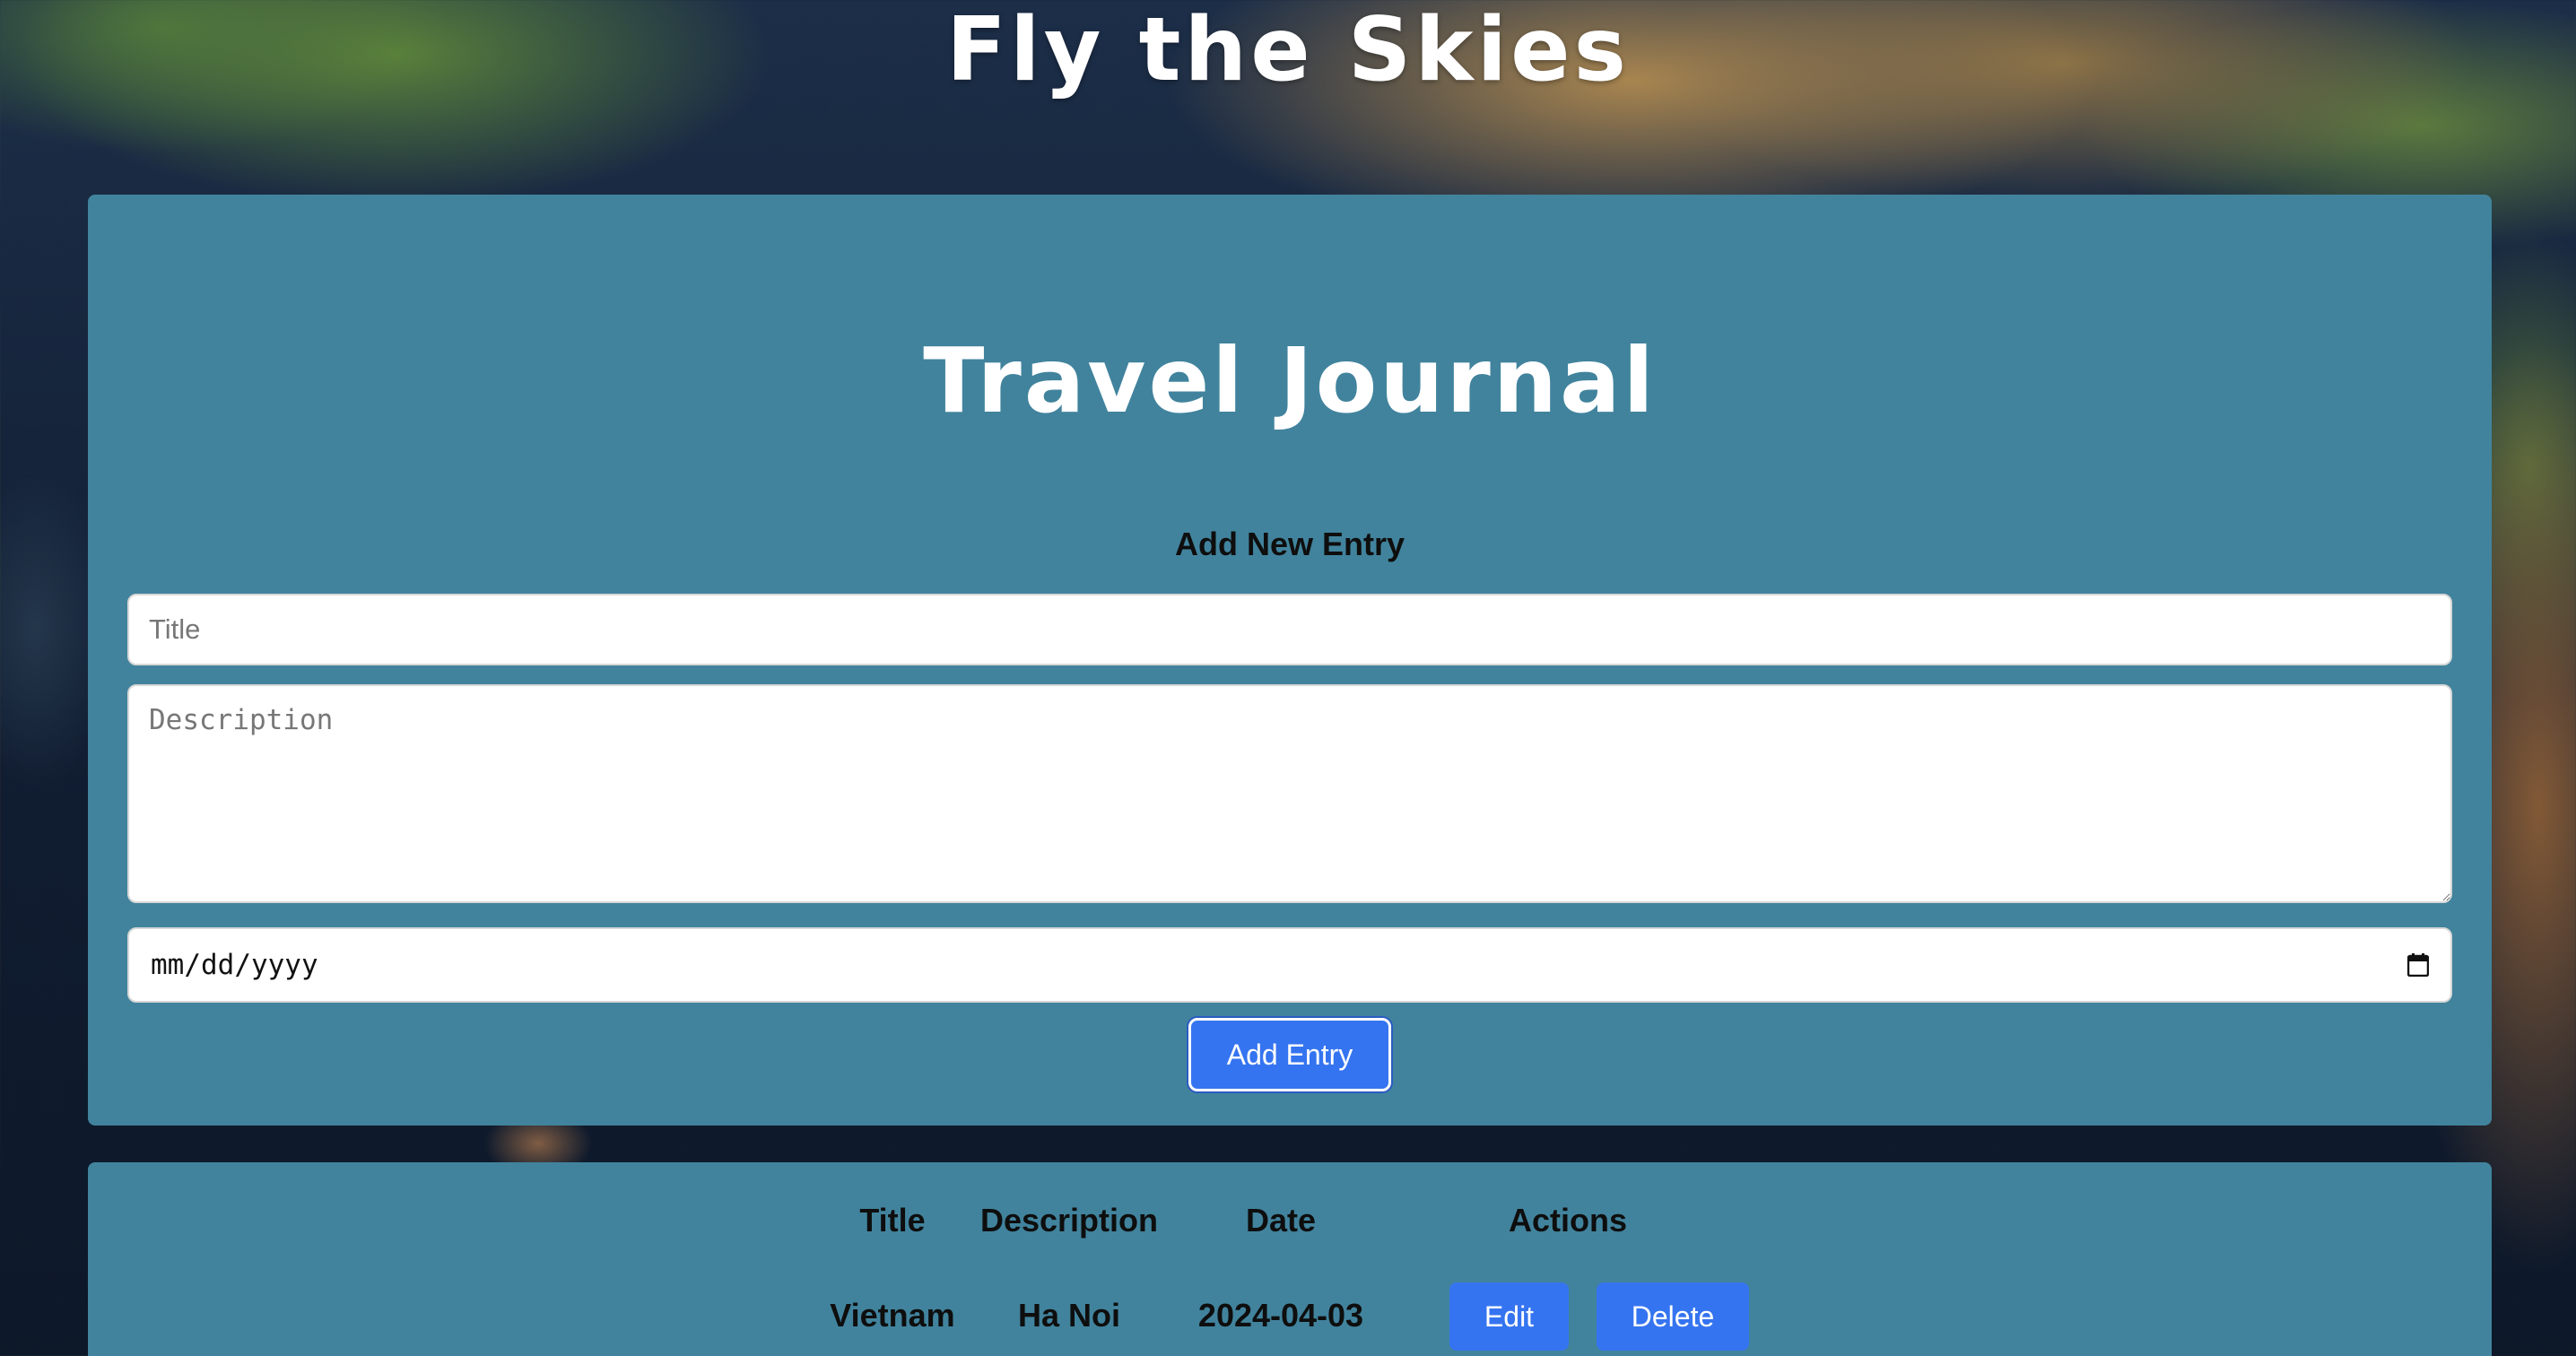 Image resolution: width=2576 pixels, height=1356 pixels. I want to click on edit-button: Edit, so click(1509, 1316).